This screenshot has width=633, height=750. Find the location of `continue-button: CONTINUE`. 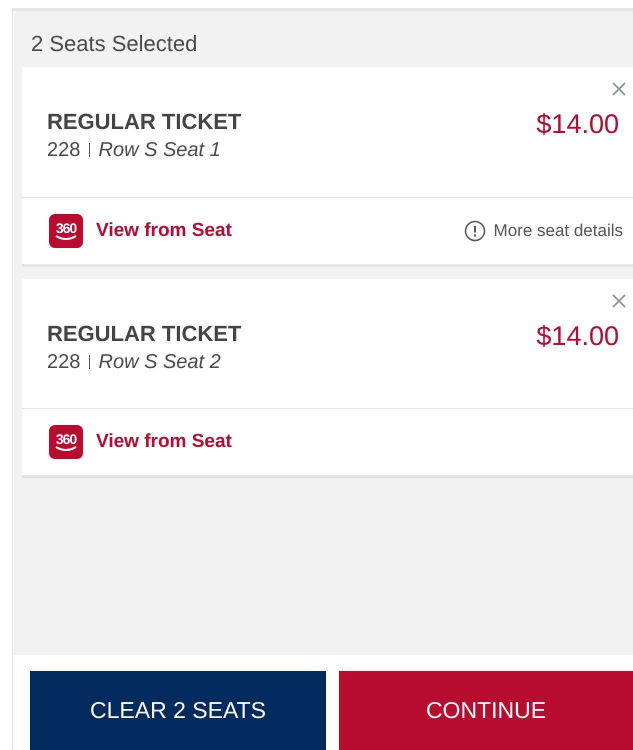

continue-button: CONTINUE is located at coordinates (486, 710).